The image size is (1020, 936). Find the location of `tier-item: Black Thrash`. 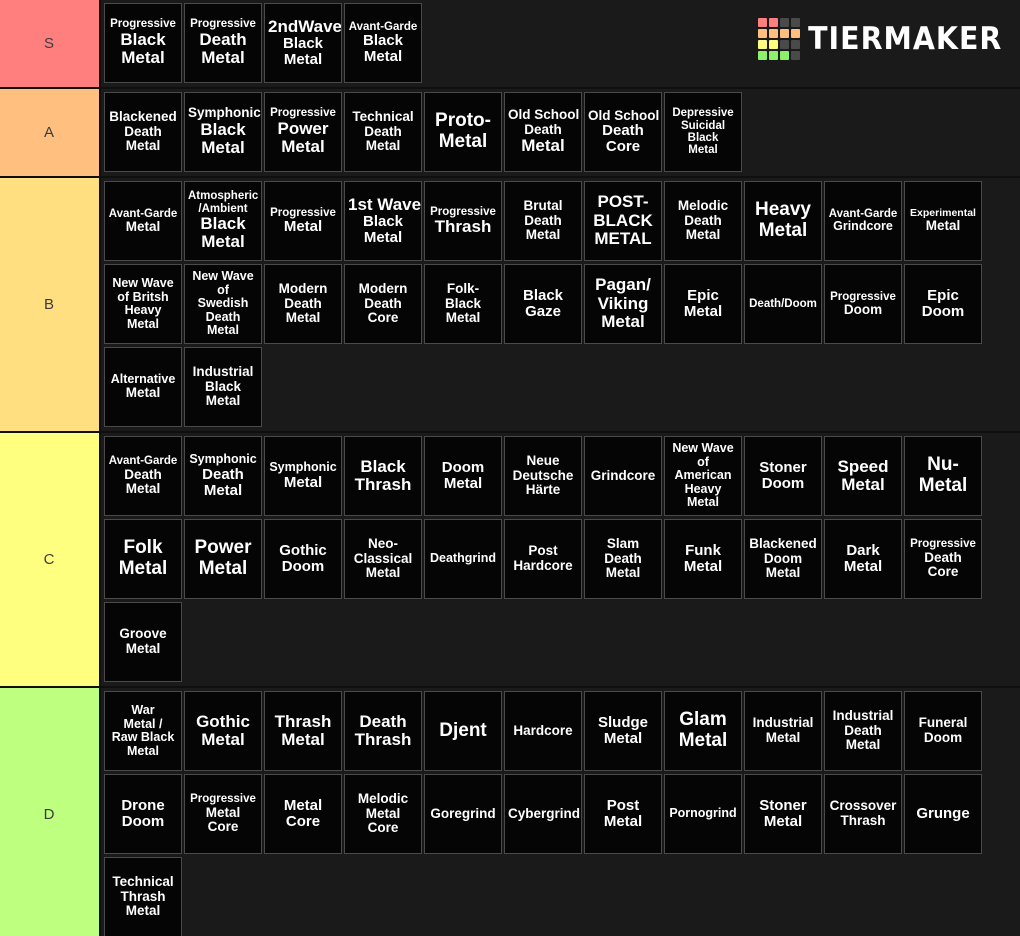

tier-item: Black Thrash is located at coordinates (383, 476).